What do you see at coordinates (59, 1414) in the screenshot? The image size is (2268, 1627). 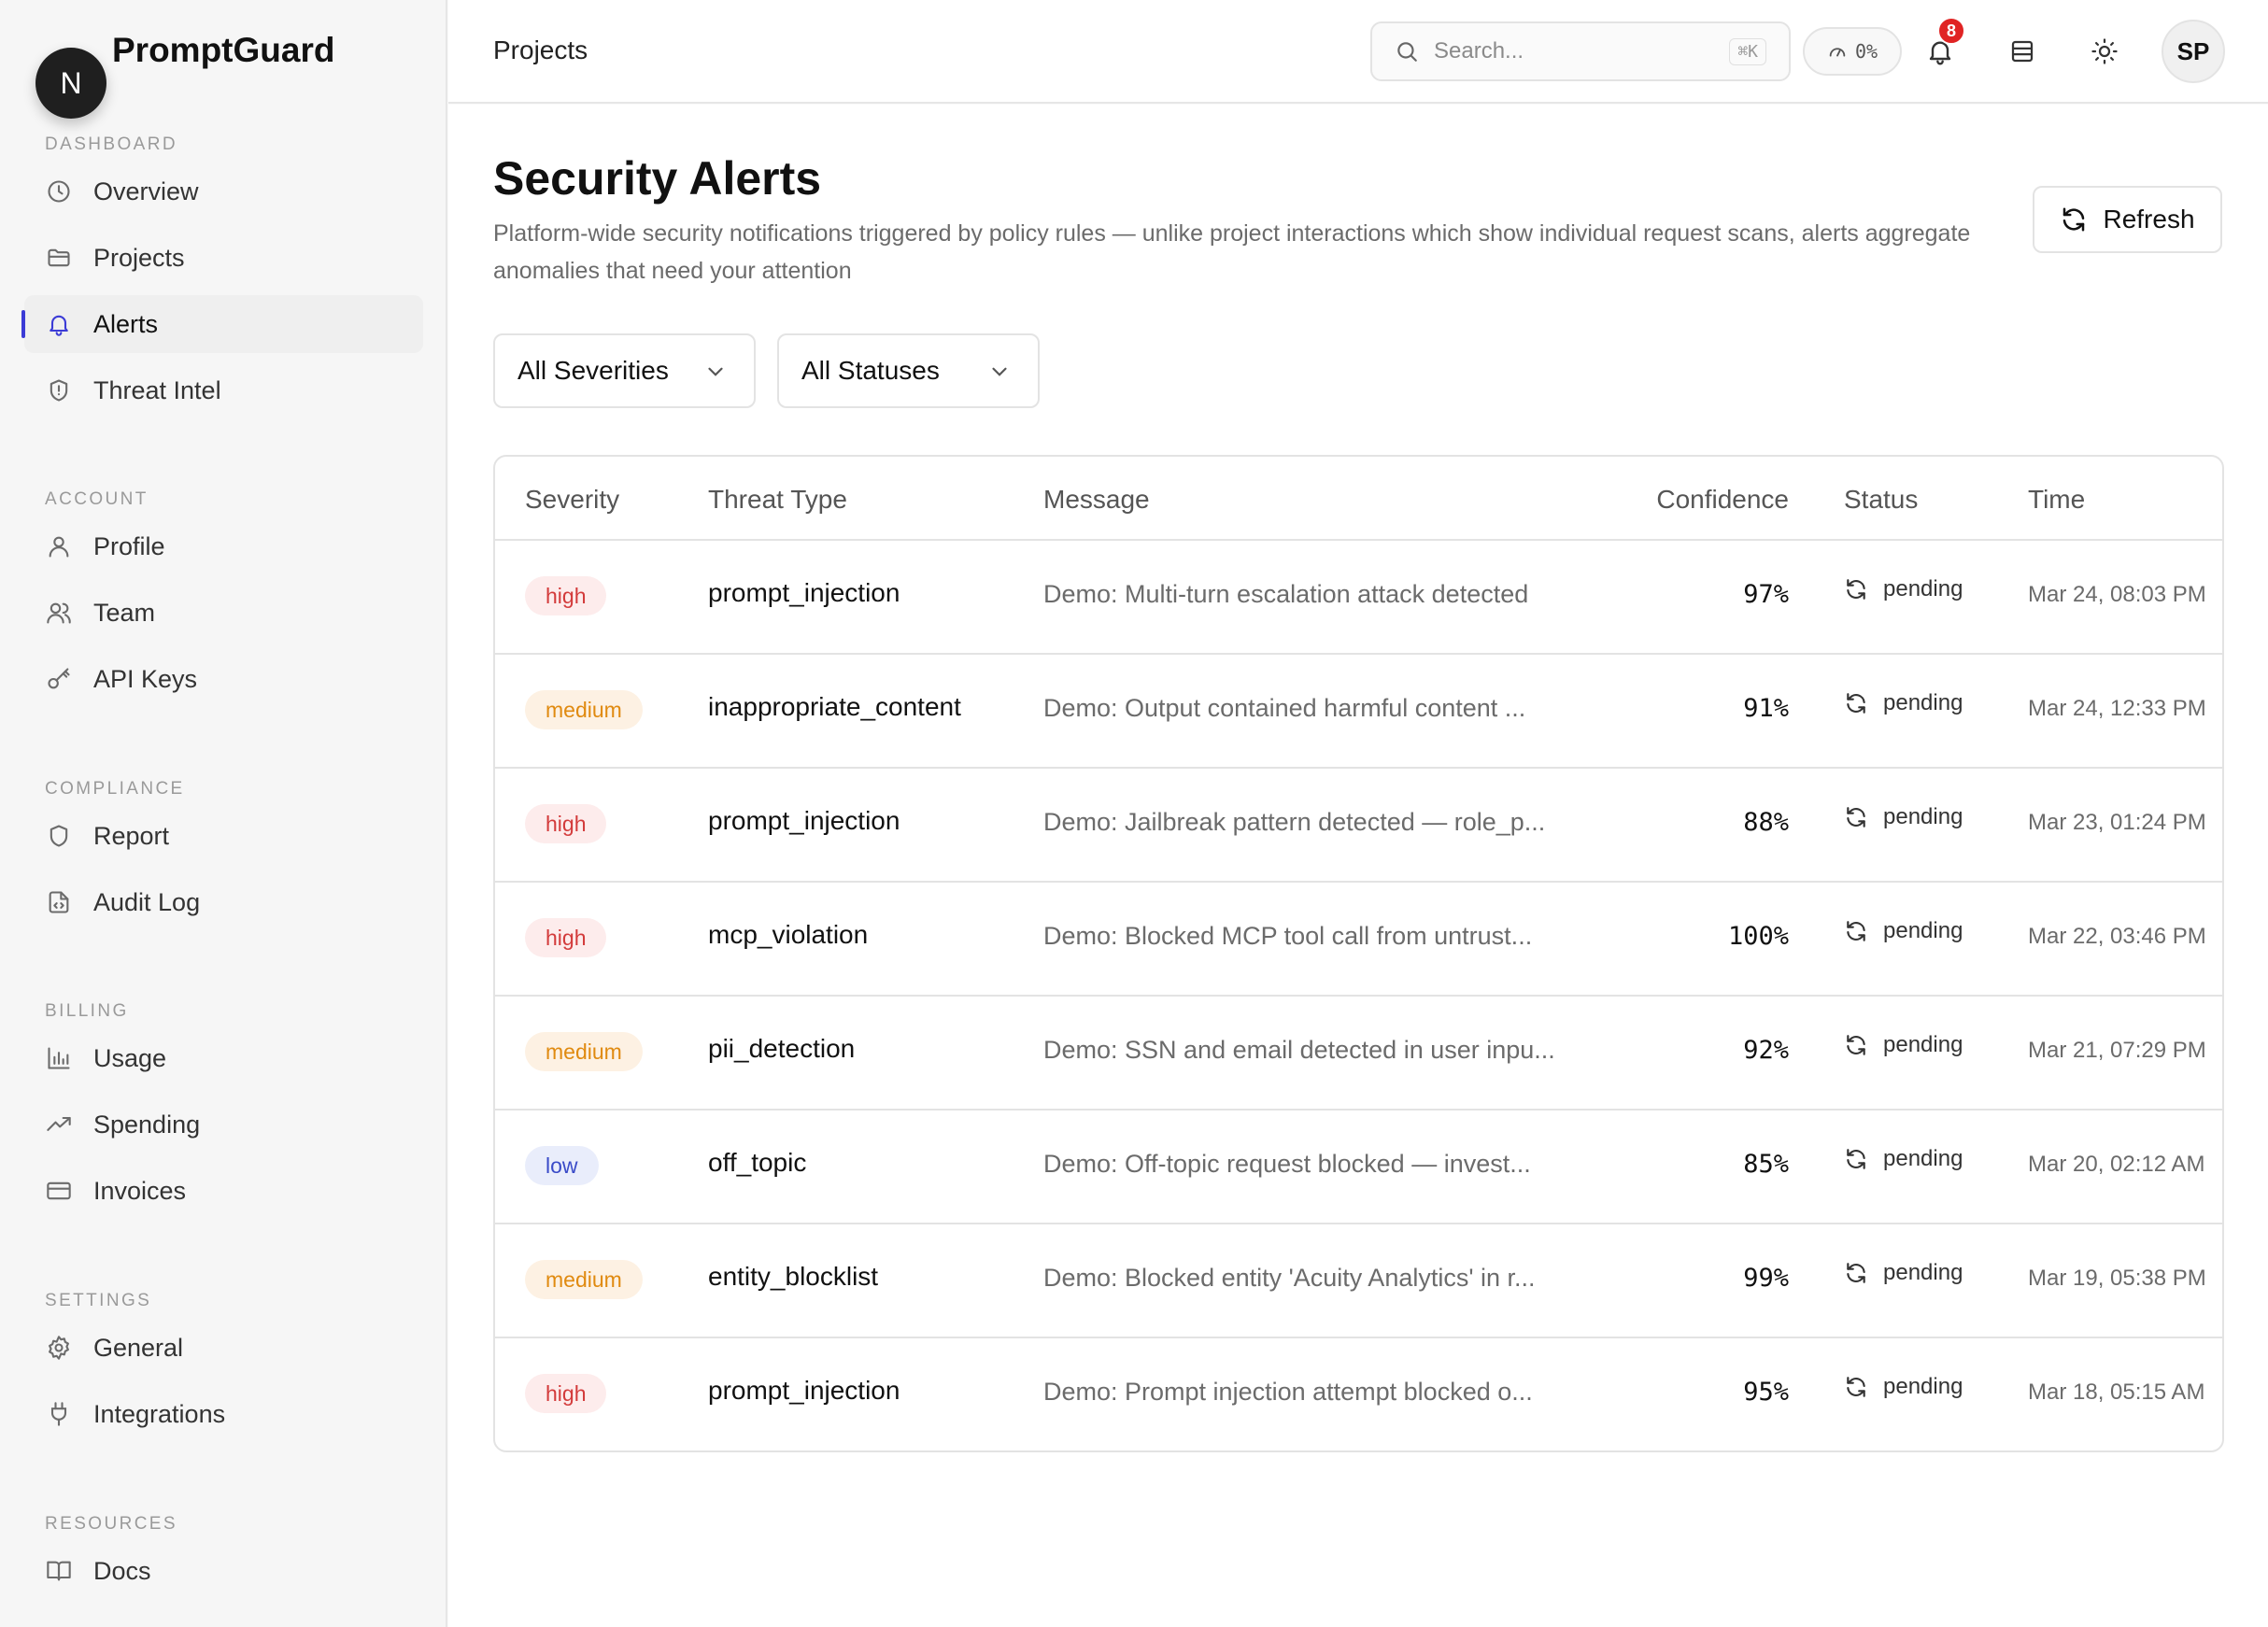 I see `plug-icon` at bounding box center [59, 1414].